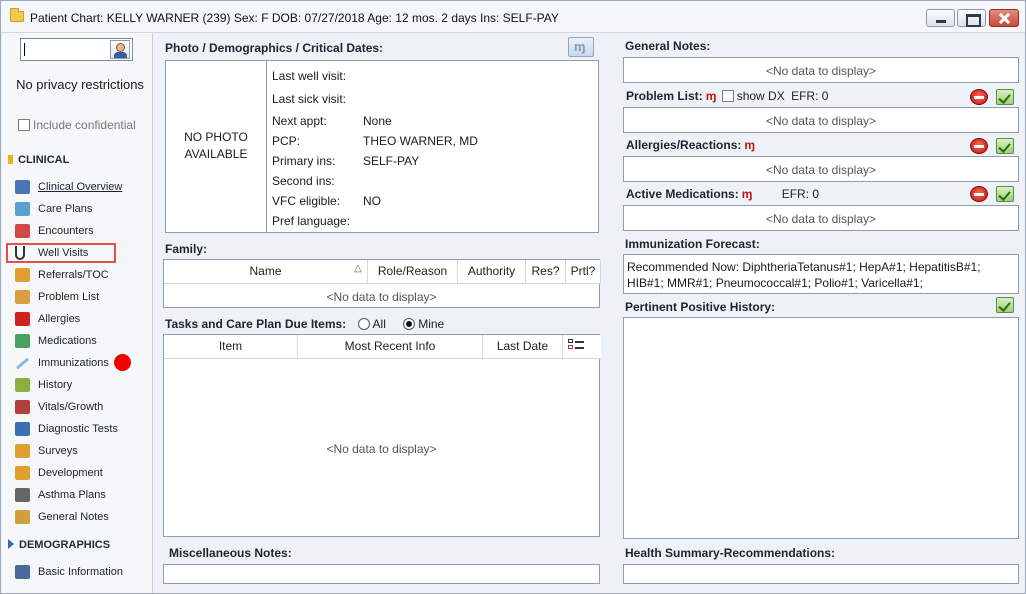 The height and width of the screenshot is (594, 1026). What do you see at coordinates (583, 272) in the screenshot?
I see `family-column-header: Prtl?` at bounding box center [583, 272].